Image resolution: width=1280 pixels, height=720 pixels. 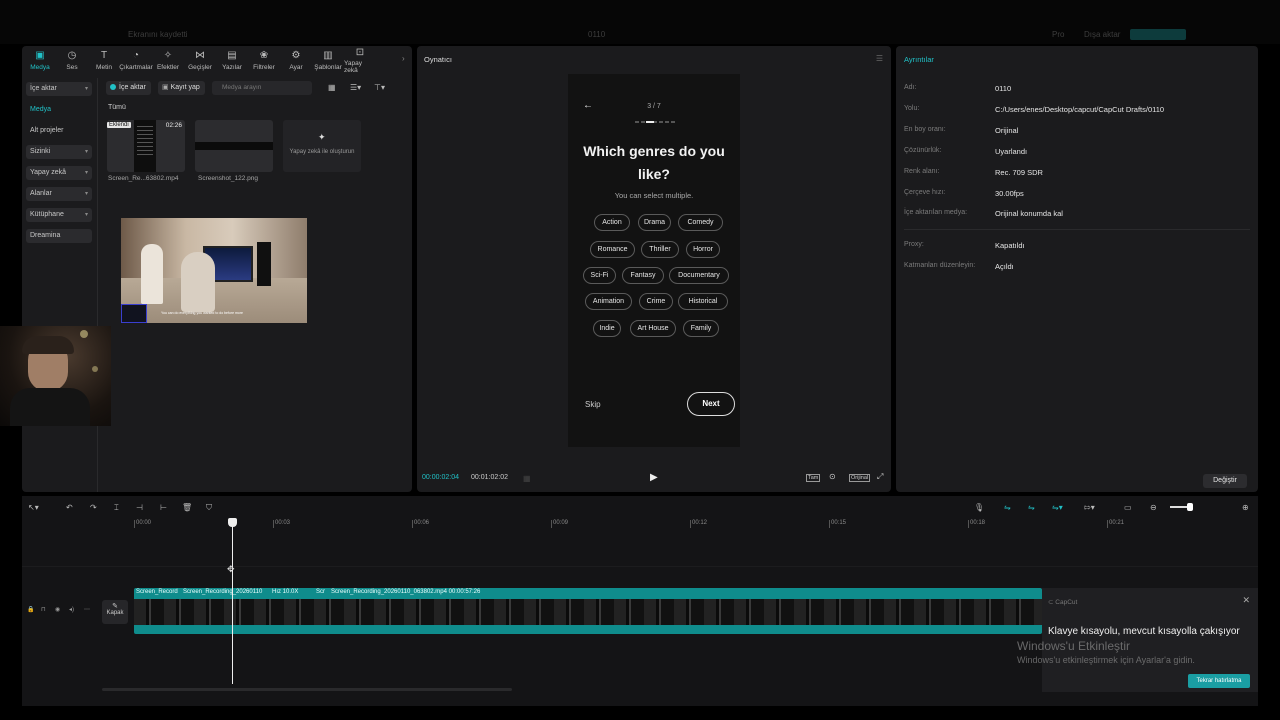 What do you see at coordinates (33, 507) in the screenshot?
I see `select-tool-icon: ↖▾` at bounding box center [33, 507].